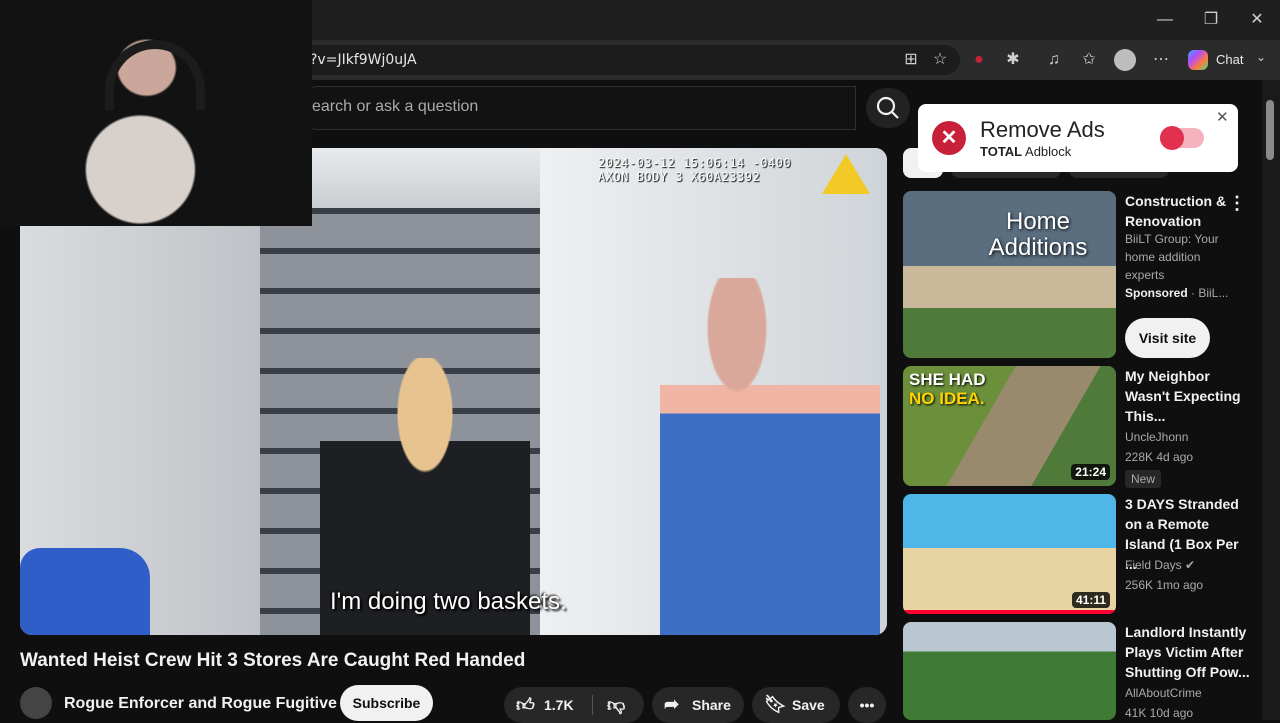  What do you see at coordinates (1125, 60) in the screenshot?
I see `profile-avatar` at bounding box center [1125, 60].